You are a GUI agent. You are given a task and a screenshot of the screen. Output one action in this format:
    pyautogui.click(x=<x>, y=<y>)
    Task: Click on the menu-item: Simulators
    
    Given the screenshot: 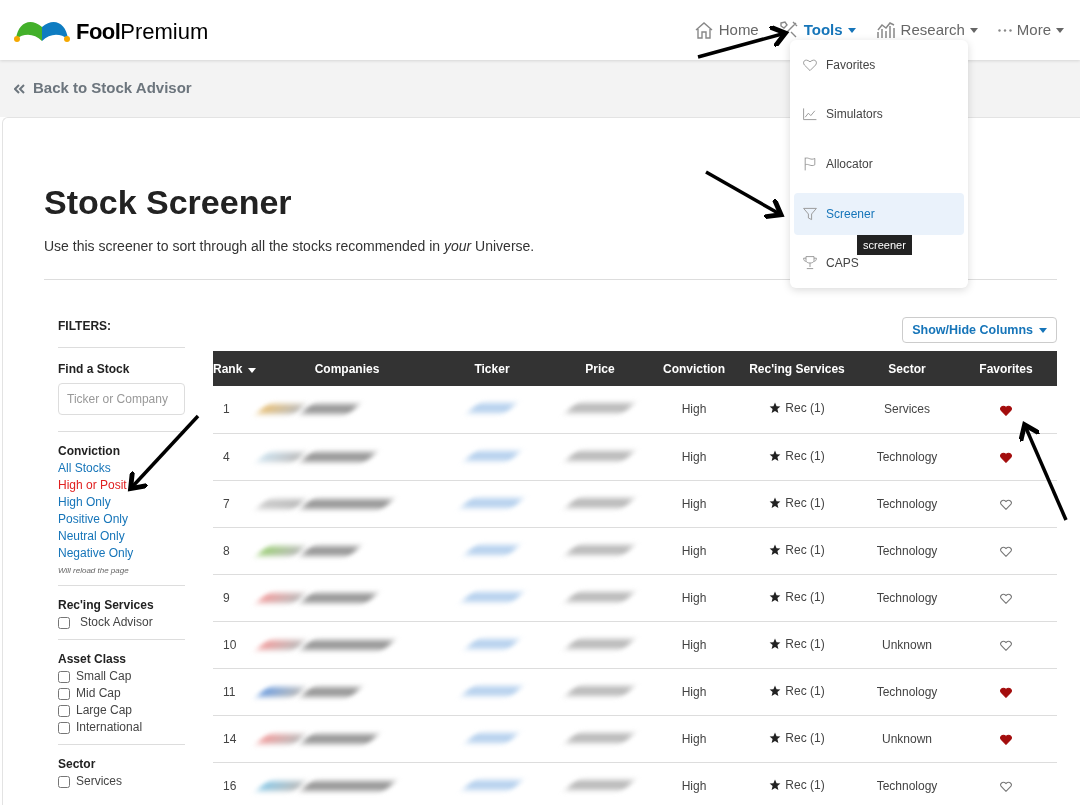 What is the action you would take?
    pyautogui.click(x=879, y=114)
    